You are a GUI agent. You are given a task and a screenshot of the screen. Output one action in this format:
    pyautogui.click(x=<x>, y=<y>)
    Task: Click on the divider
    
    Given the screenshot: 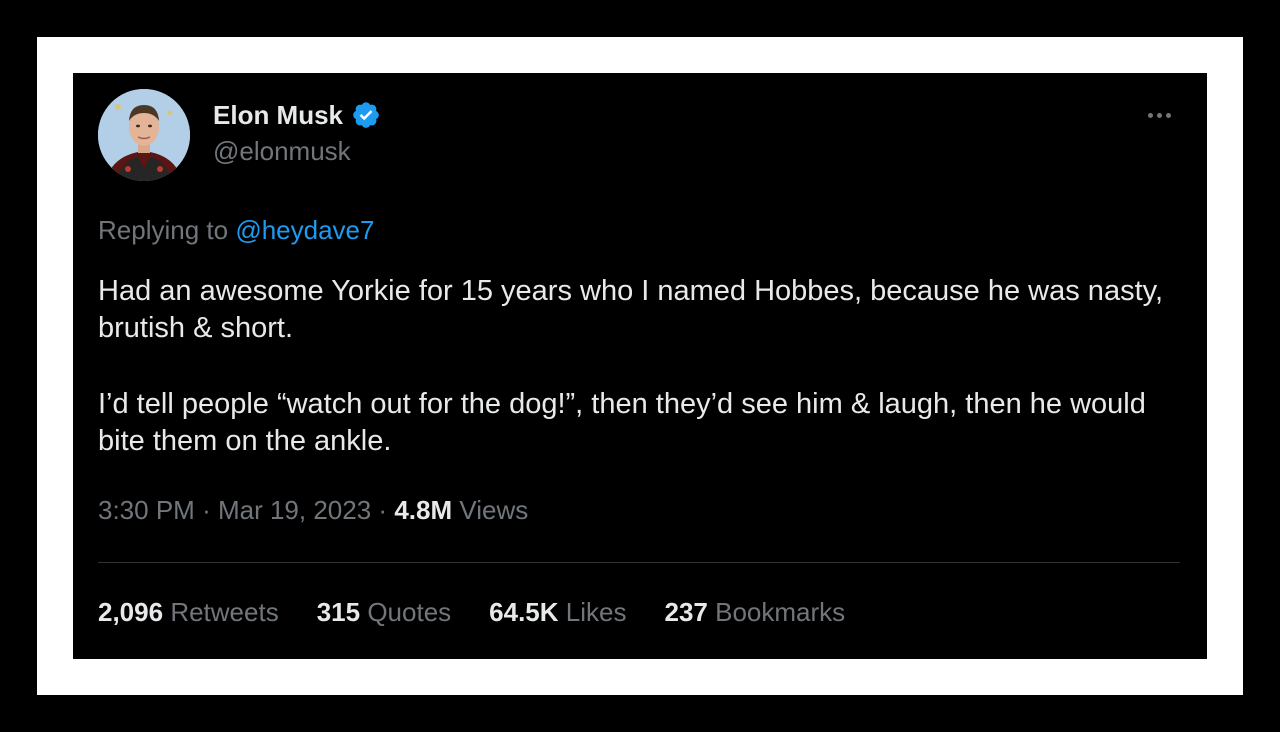 What is the action you would take?
    pyautogui.click(x=639, y=562)
    